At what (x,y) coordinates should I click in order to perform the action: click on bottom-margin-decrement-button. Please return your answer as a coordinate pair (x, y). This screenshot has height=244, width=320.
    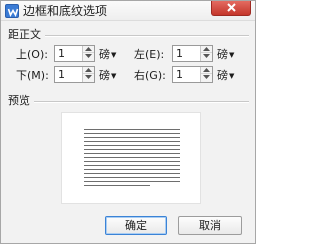
    Looking at the image, I should click on (88, 77).